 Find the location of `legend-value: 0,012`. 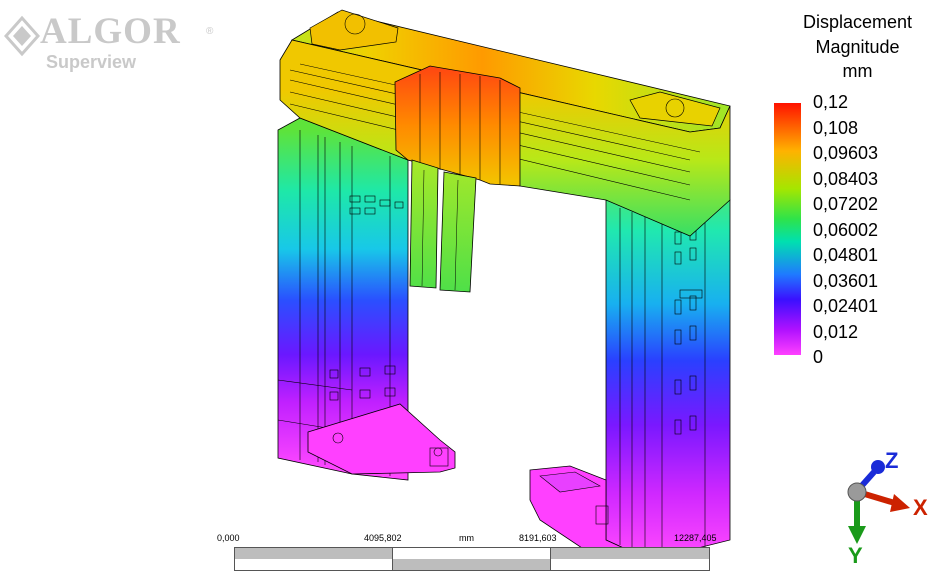

legend-value: 0,012 is located at coordinates (836, 331).